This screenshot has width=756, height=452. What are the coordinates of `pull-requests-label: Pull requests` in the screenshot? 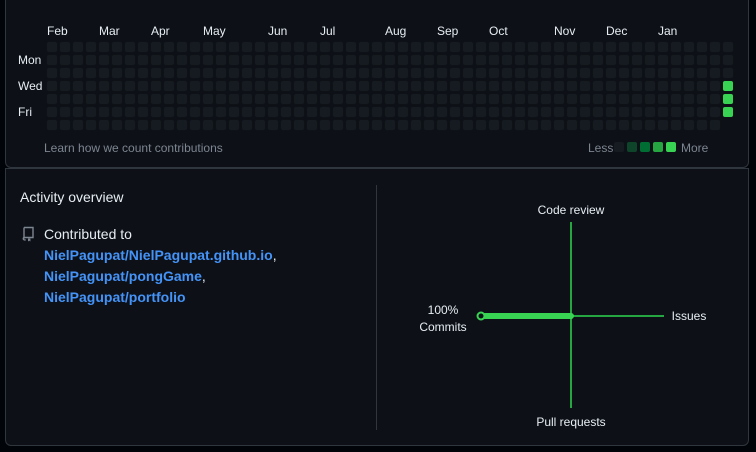 It's located at (571, 422).